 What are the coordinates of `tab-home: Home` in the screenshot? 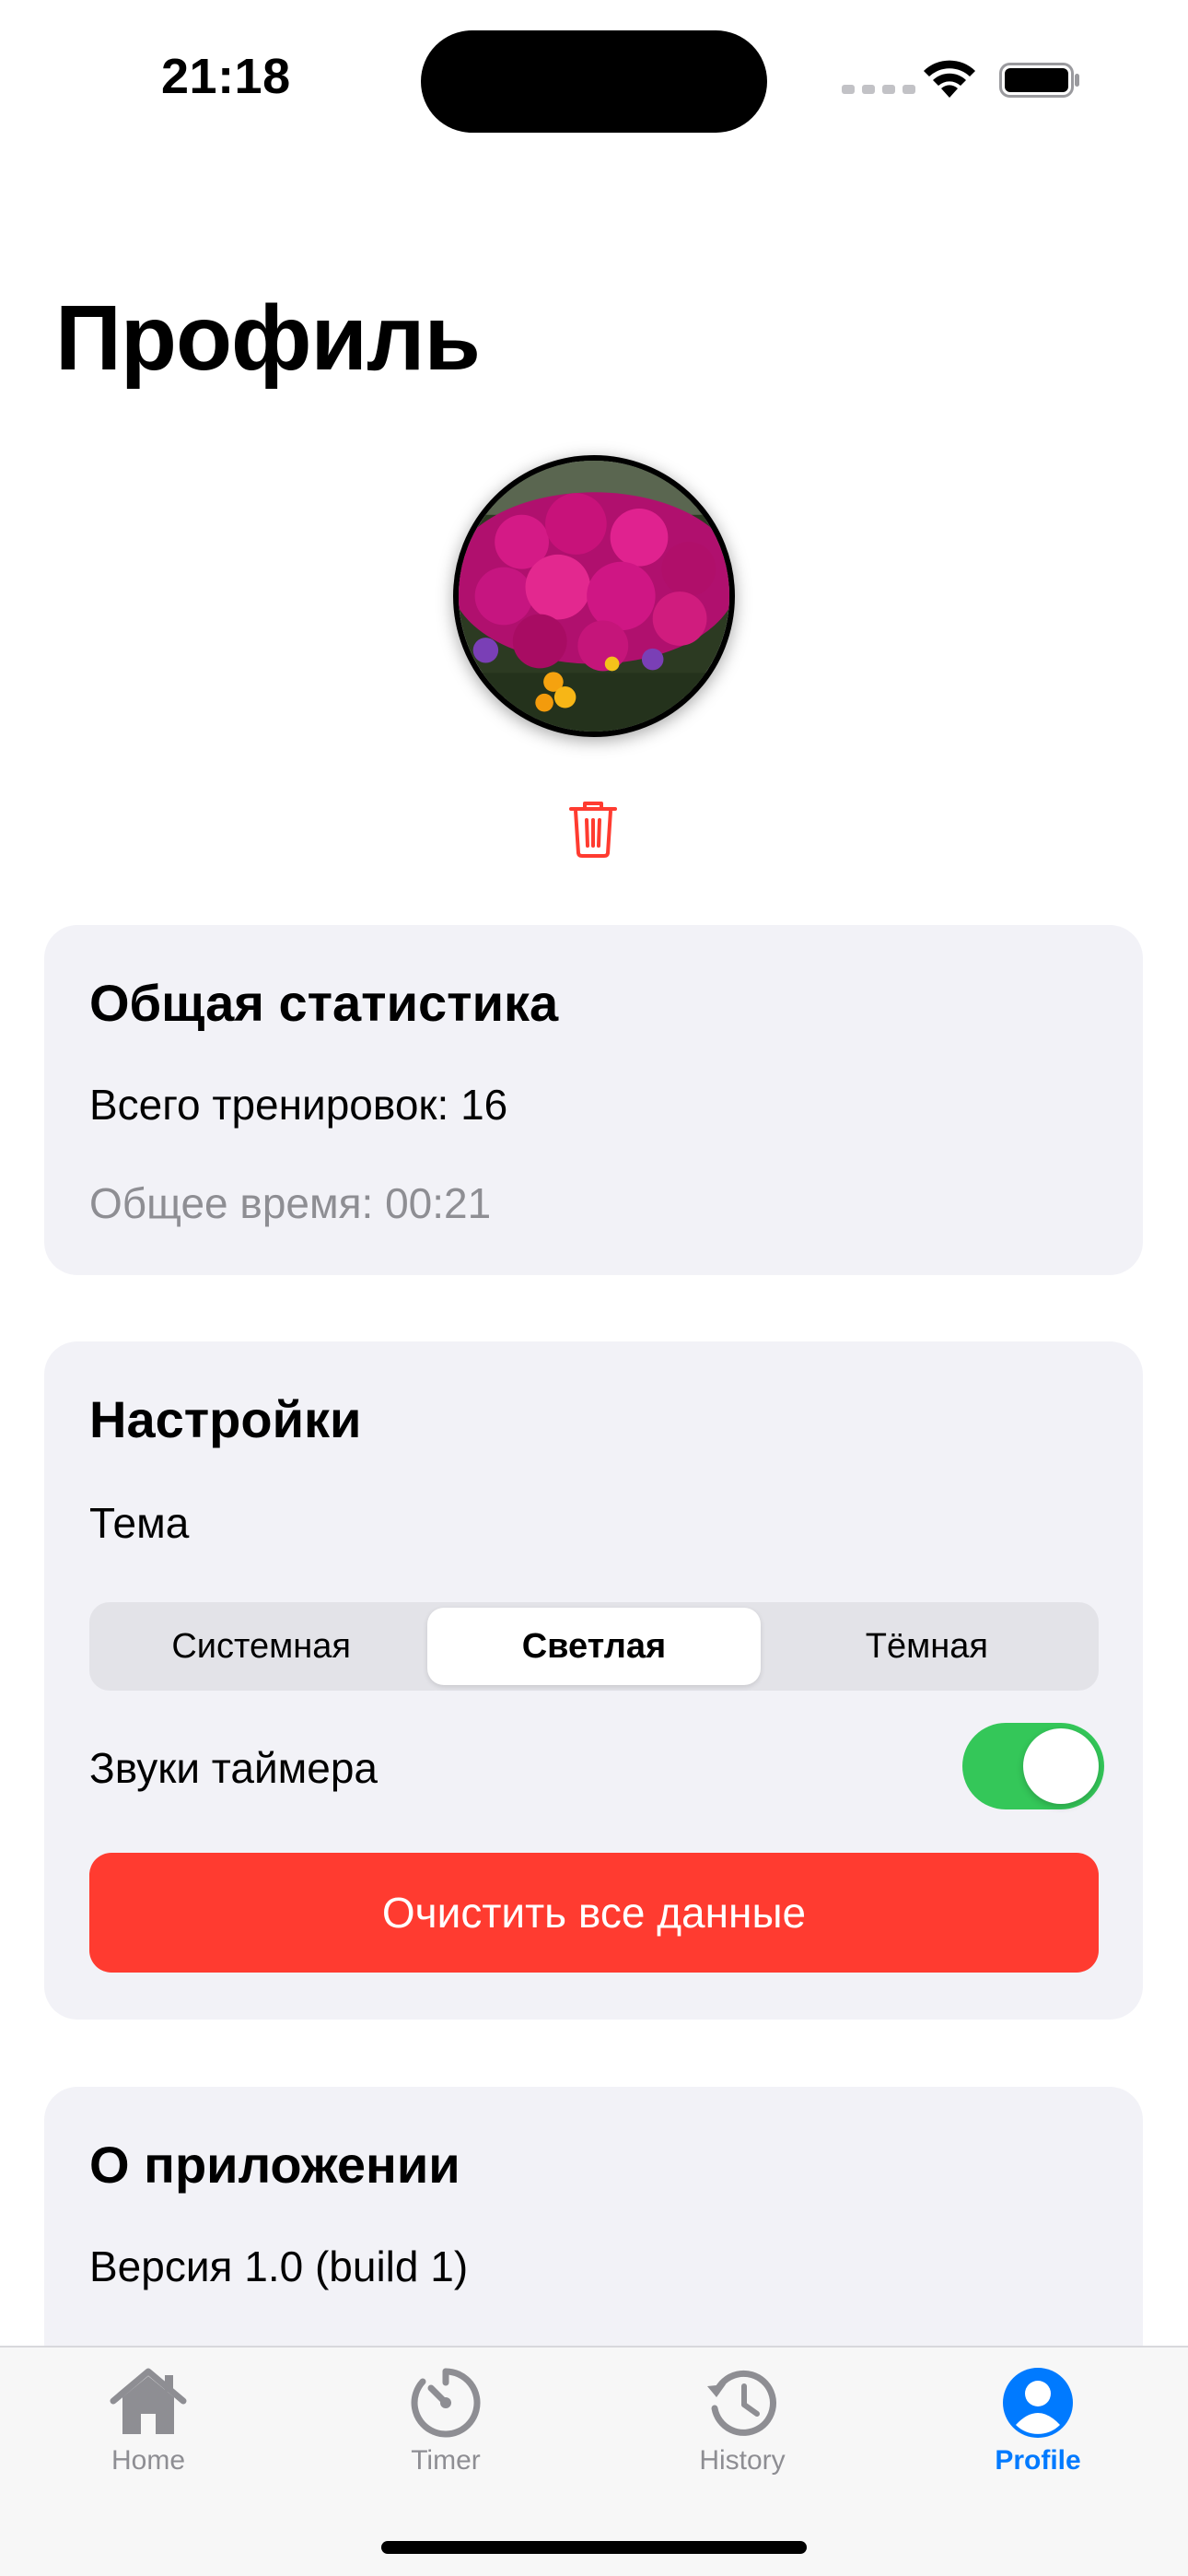 It's located at (148, 2420).